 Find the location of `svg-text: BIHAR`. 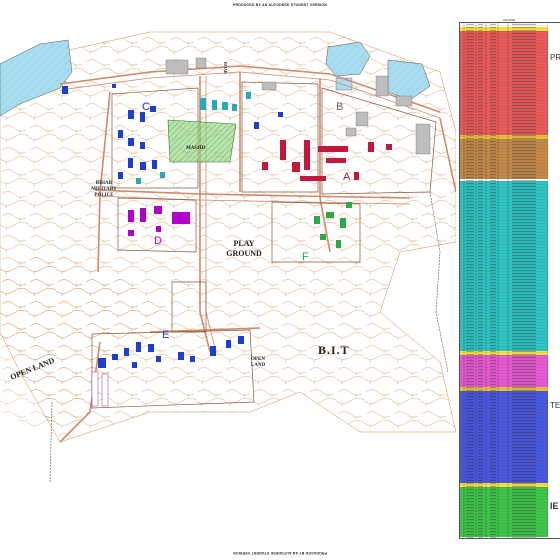

svg-text: BIHAR is located at coordinates (104, 183).